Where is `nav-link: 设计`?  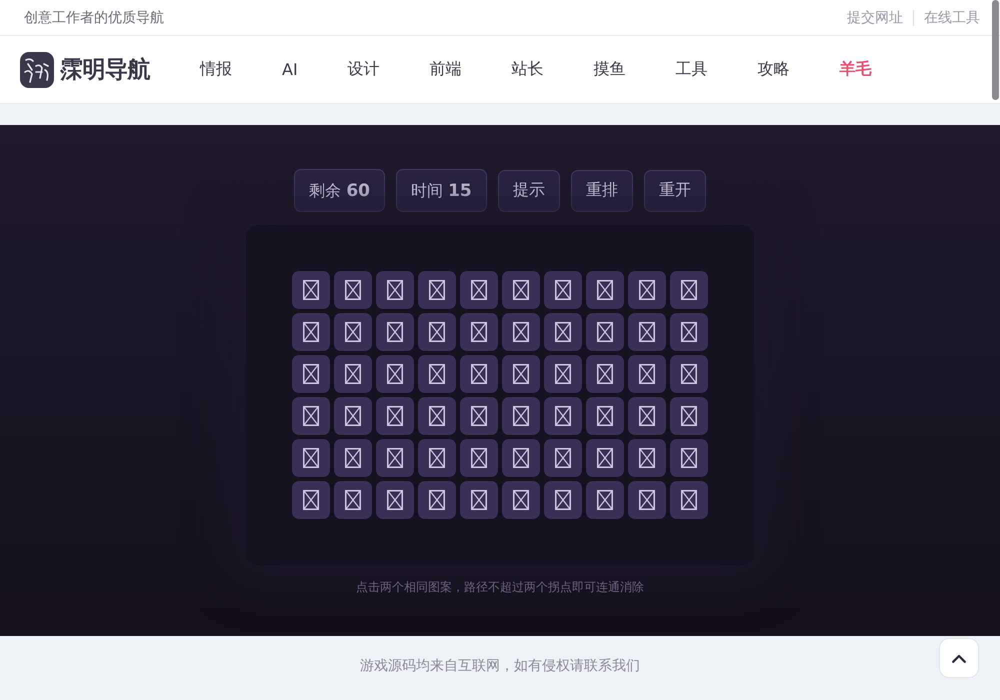 nav-link: 设计 is located at coordinates (364, 69).